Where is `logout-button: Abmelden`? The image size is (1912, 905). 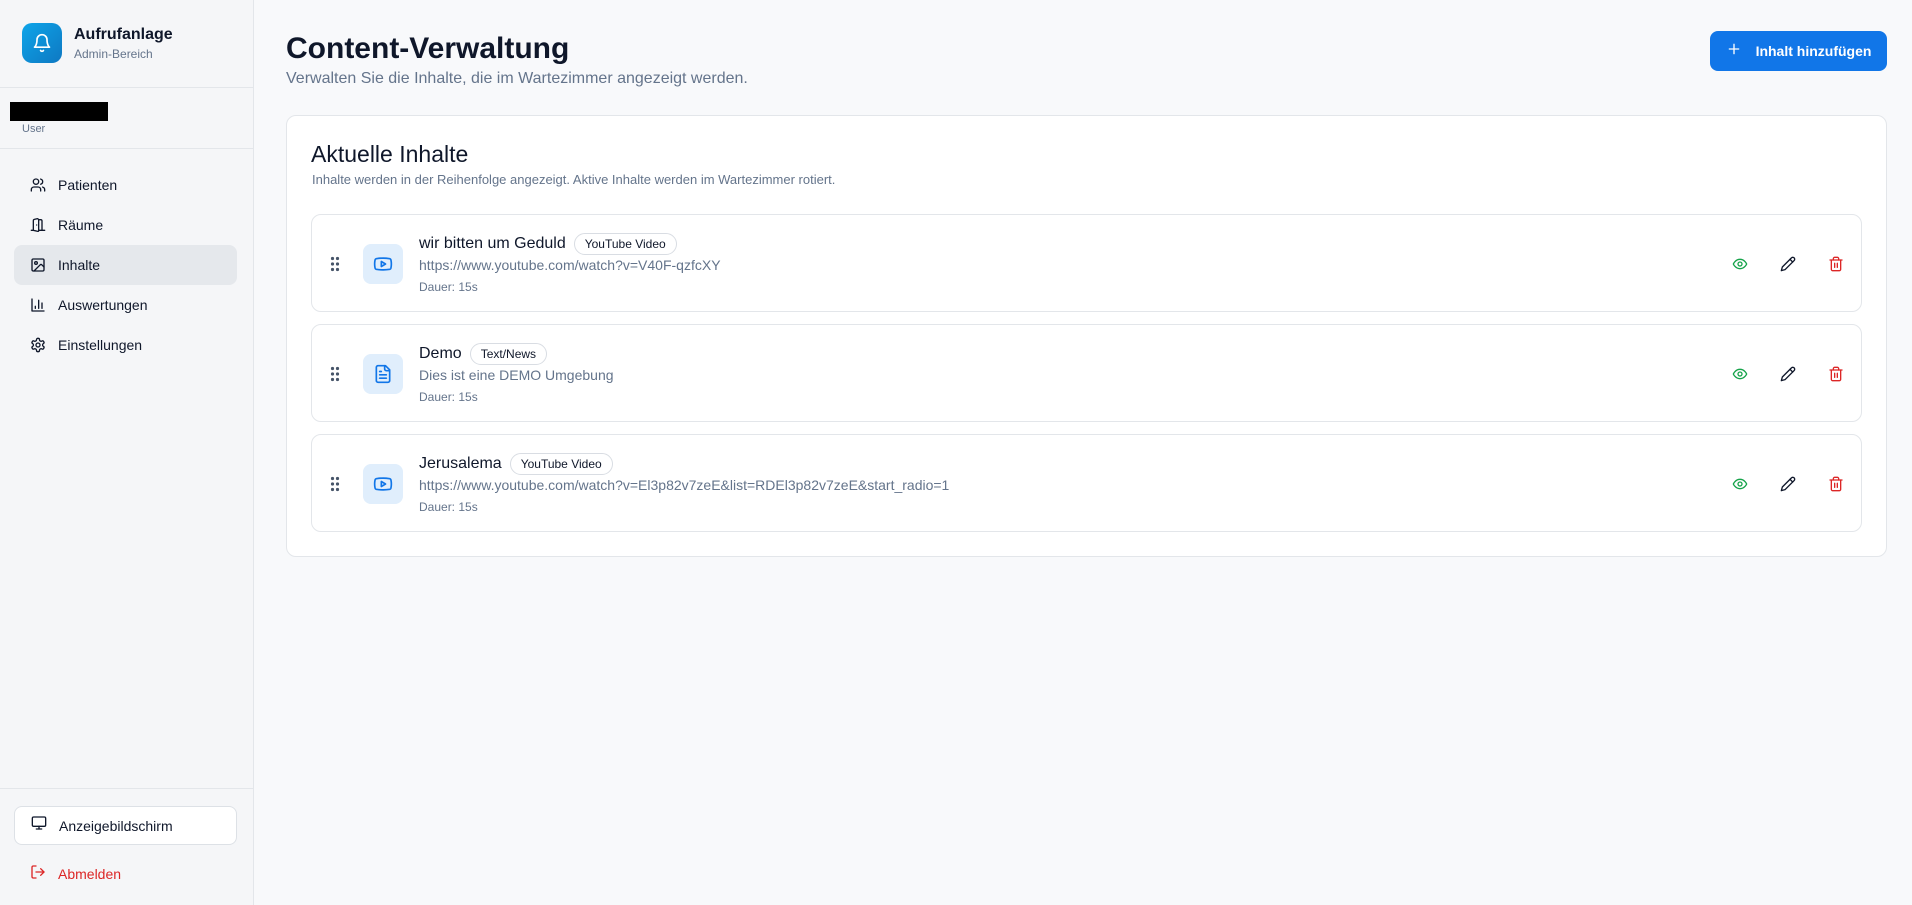 logout-button: Abmelden is located at coordinates (125, 874).